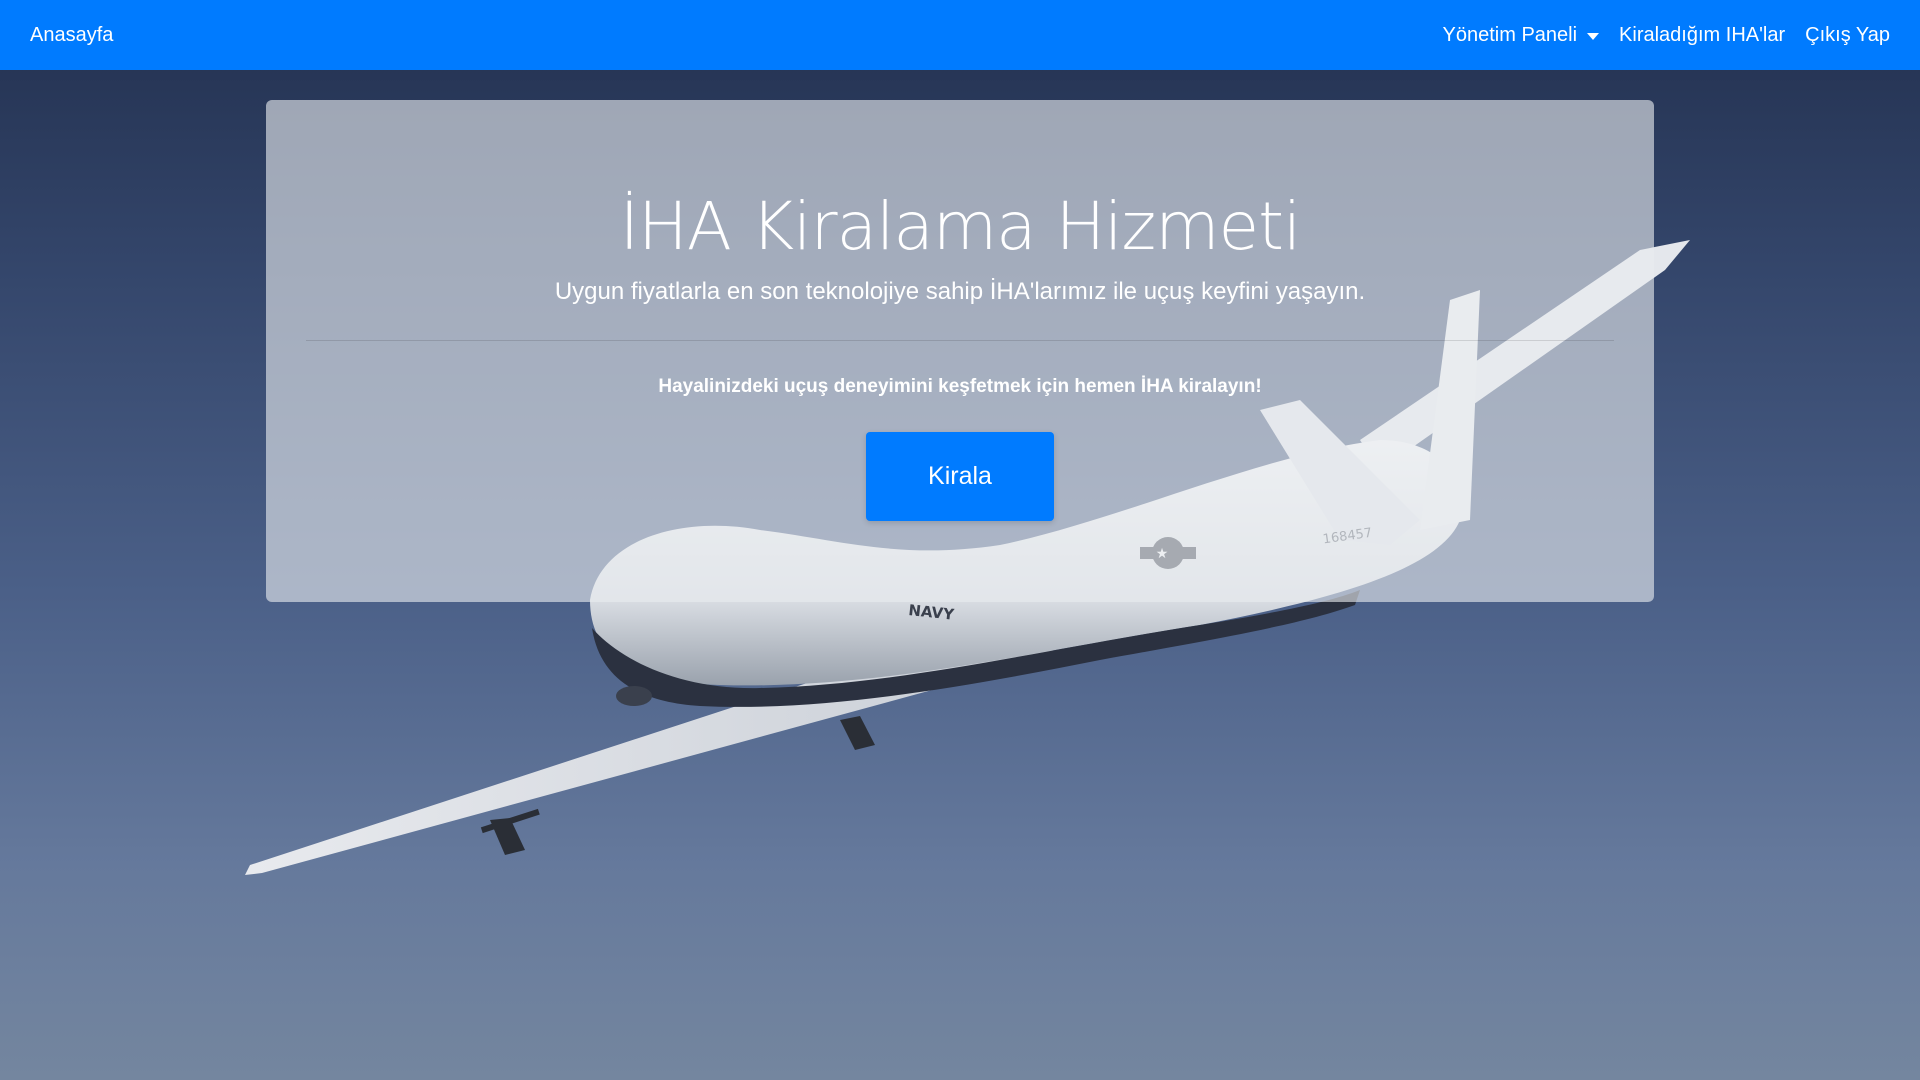  I want to click on caret-down-icon, so click(1593, 36).